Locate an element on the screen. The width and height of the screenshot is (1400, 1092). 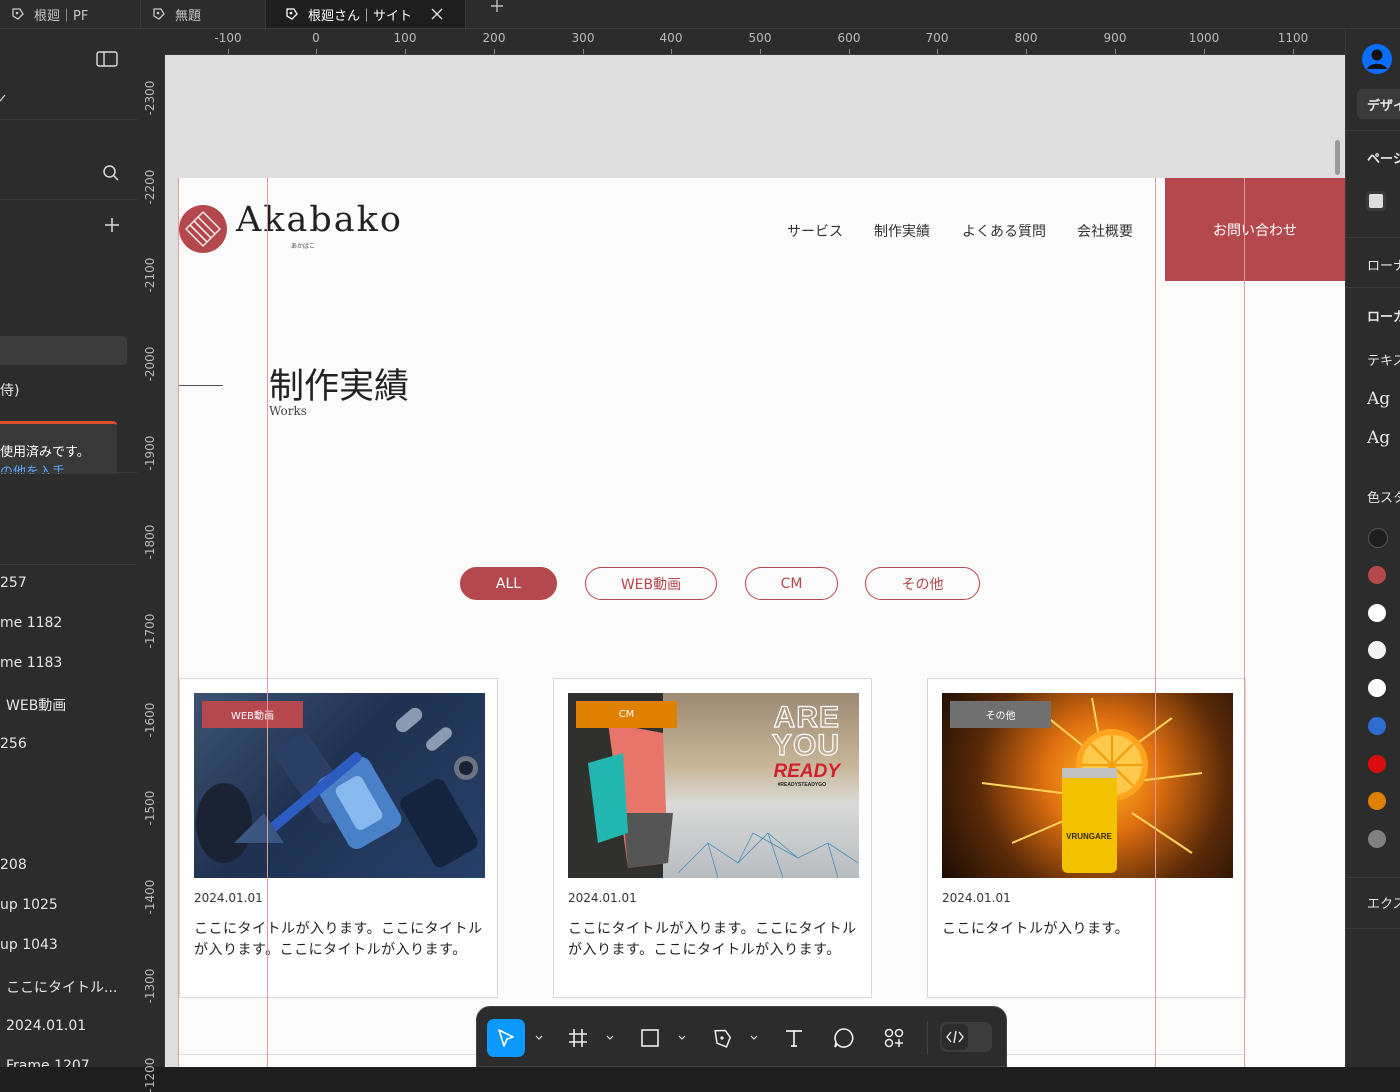
move-tool-button is located at coordinates (506, 1038).